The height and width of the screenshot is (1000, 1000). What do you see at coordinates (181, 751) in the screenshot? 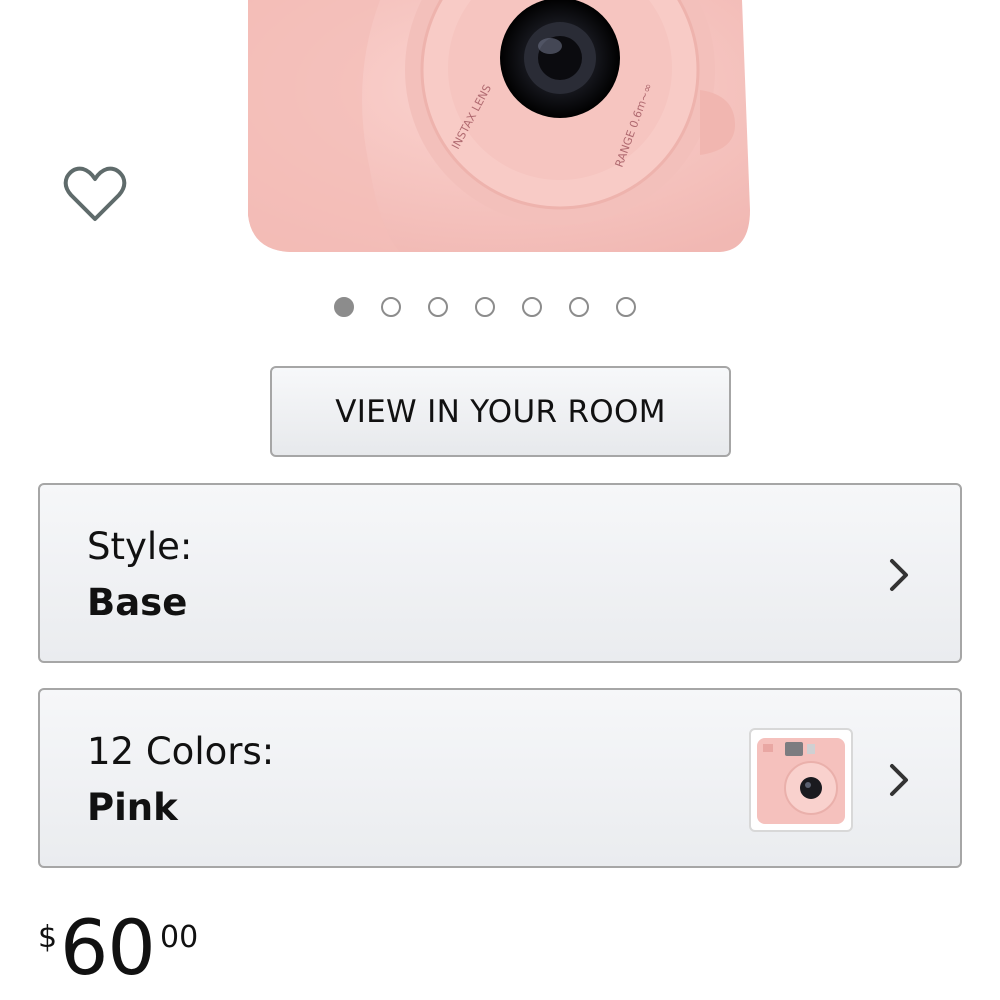
I see `color-label: 12 Colors:` at bounding box center [181, 751].